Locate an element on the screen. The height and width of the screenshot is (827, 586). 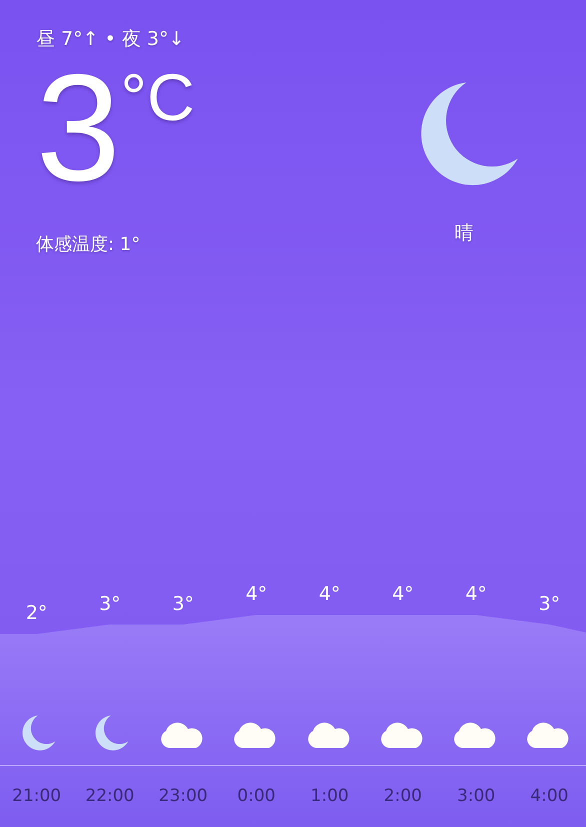
hour-time: 4:00 is located at coordinates (549, 796).